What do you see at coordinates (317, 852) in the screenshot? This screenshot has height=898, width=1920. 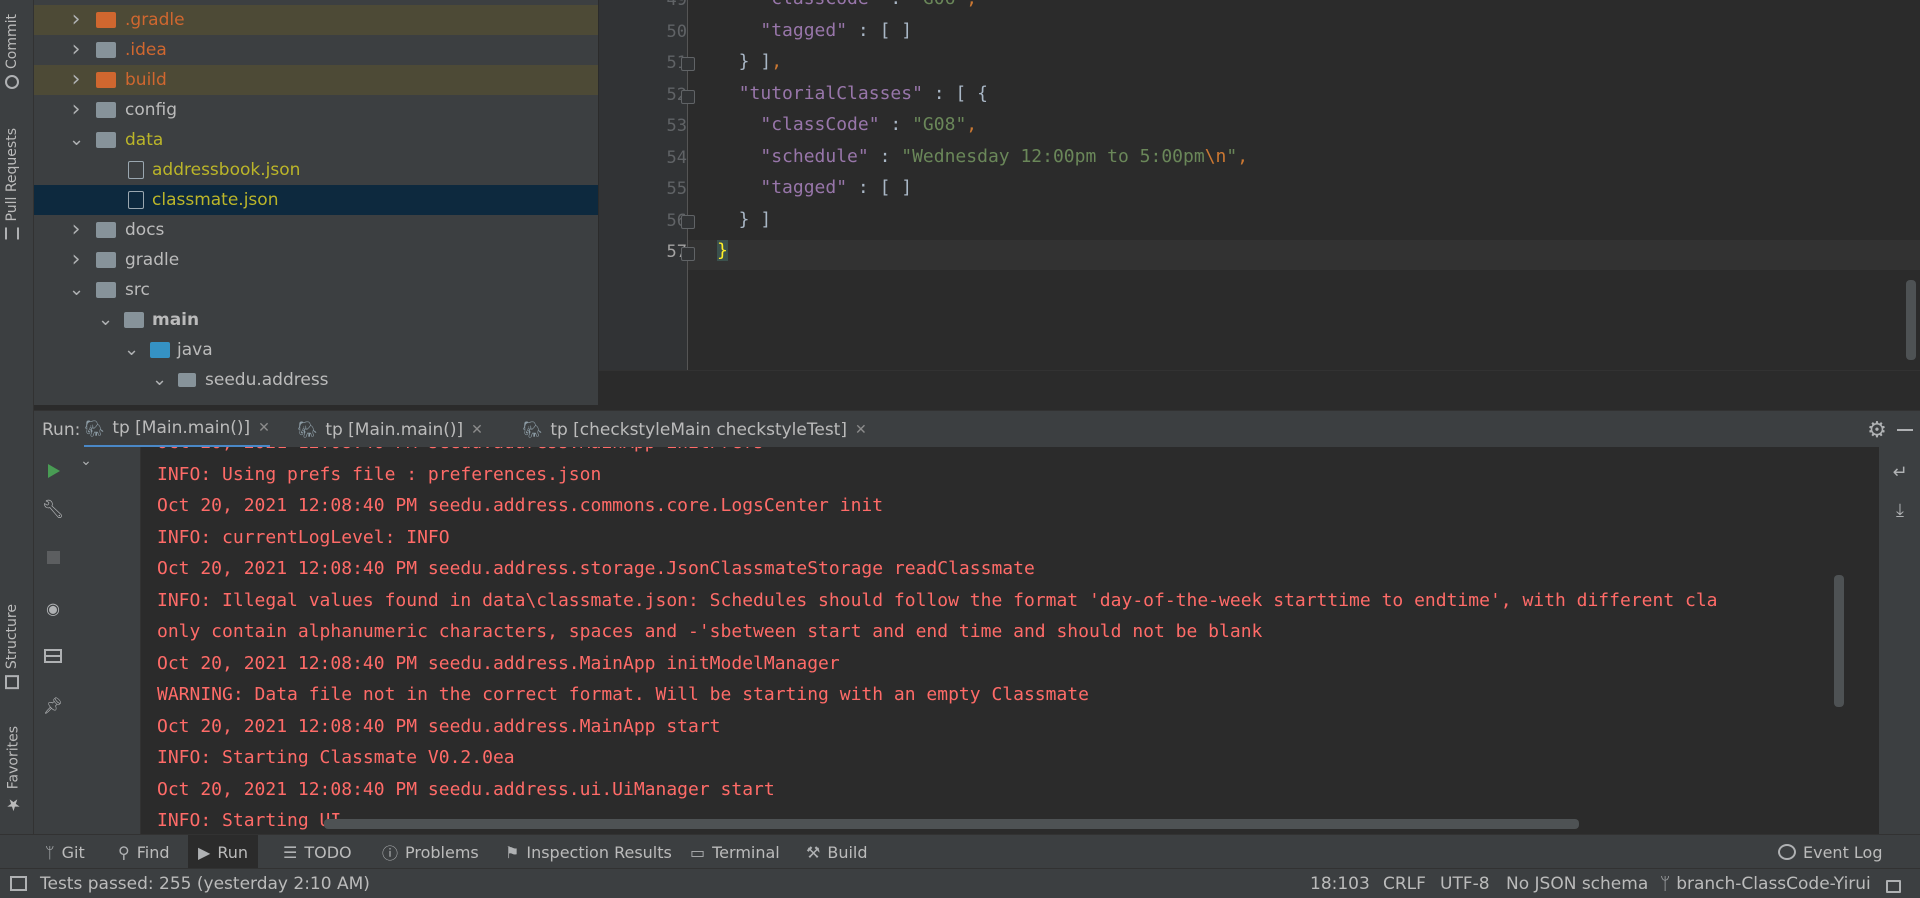 I see `bottom-tab-todo: ☰ TODO` at bounding box center [317, 852].